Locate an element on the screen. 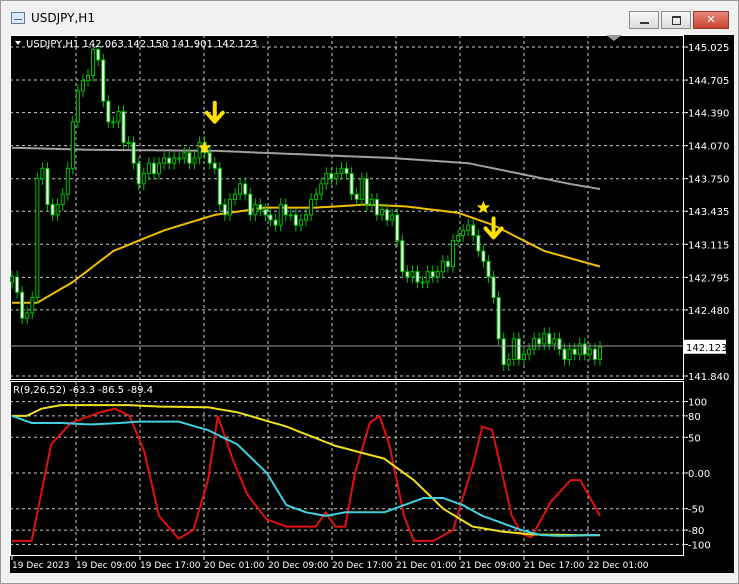 The height and width of the screenshot is (584, 739). title-bar: USDJPY,H1 ✕ is located at coordinates (369, 18).